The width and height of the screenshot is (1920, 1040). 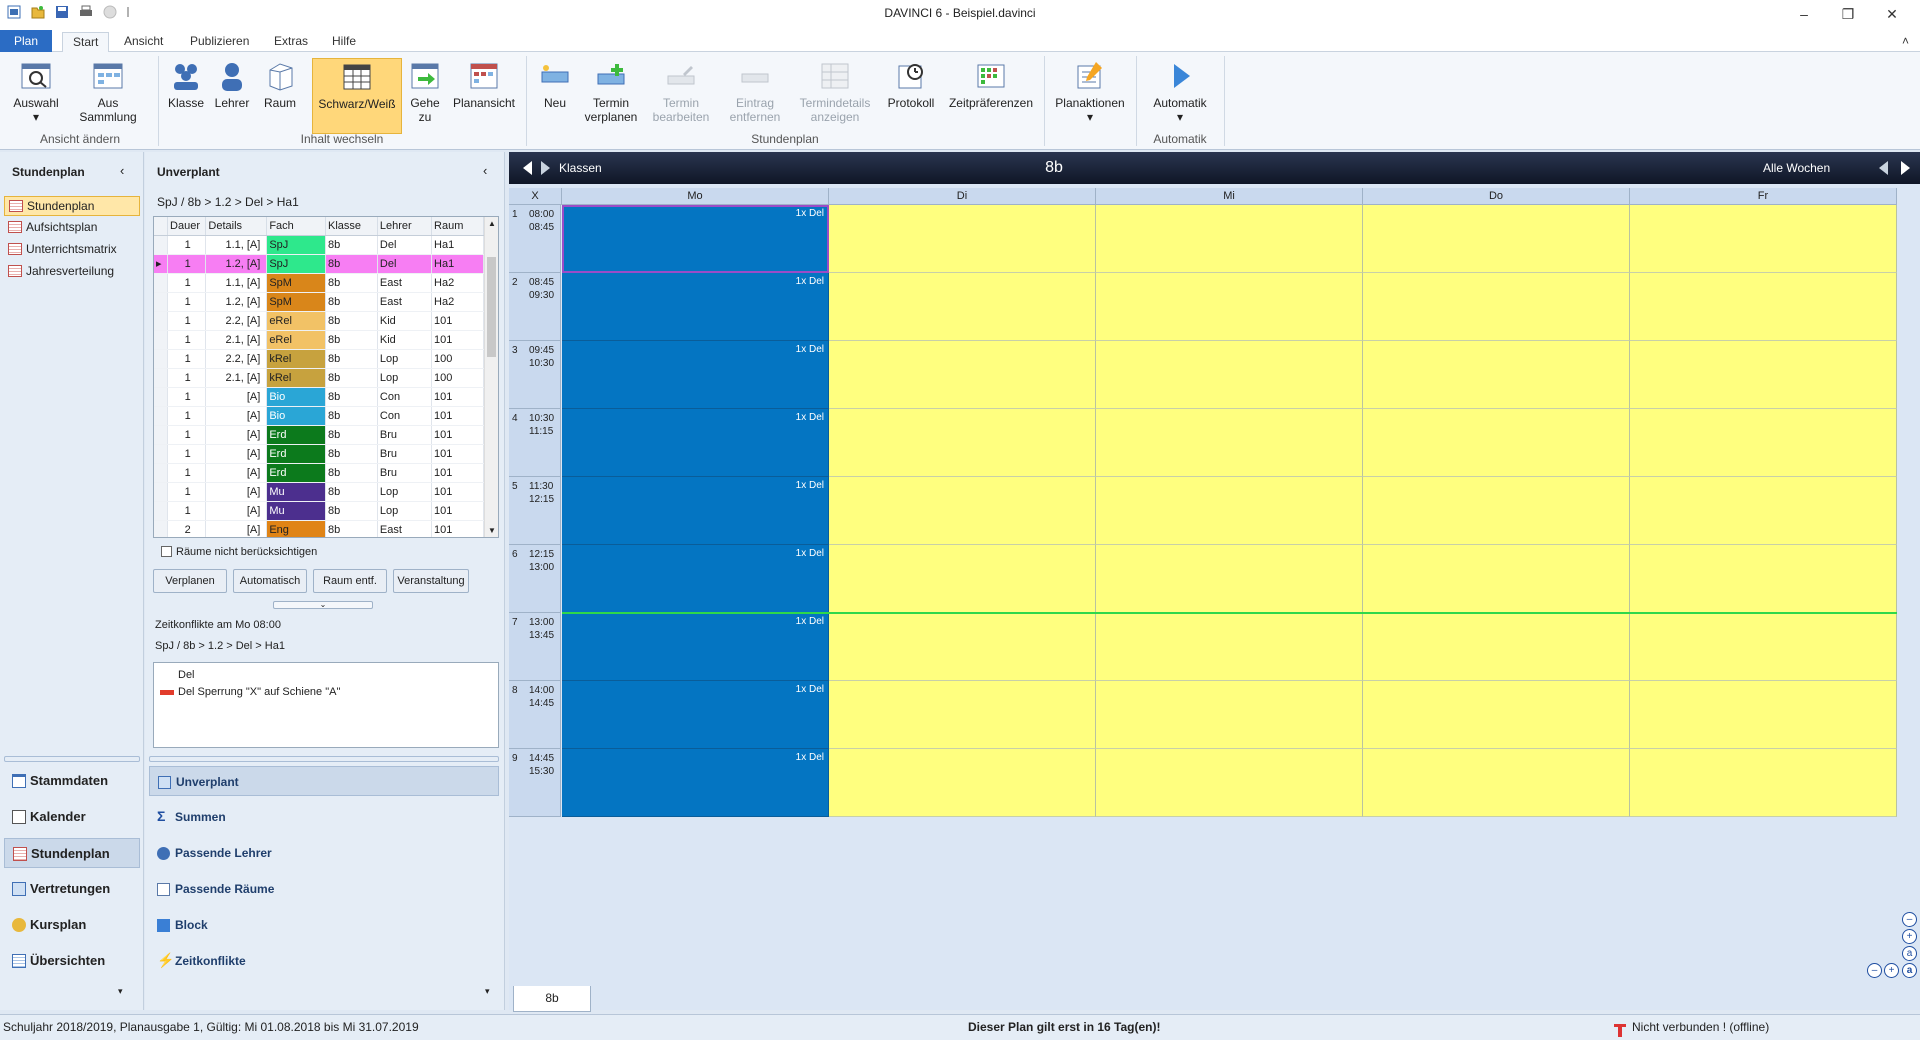 What do you see at coordinates (695, 239) in the screenshot?
I see `timetable-cell-mo-1: 1x Del` at bounding box center [695, 239].